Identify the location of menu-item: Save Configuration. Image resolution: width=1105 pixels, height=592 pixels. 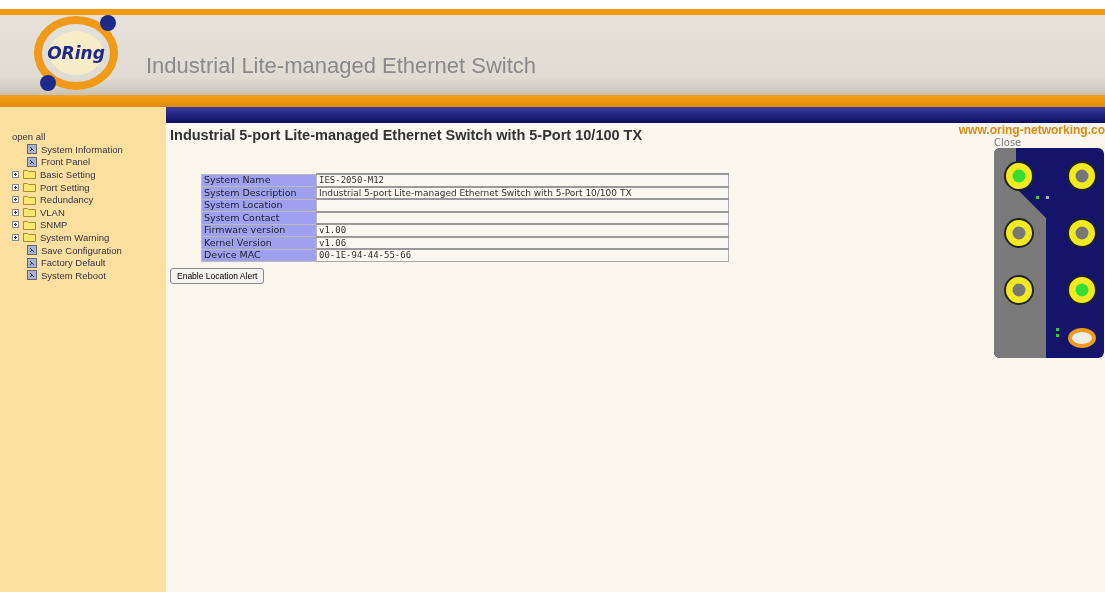
(81, 250).